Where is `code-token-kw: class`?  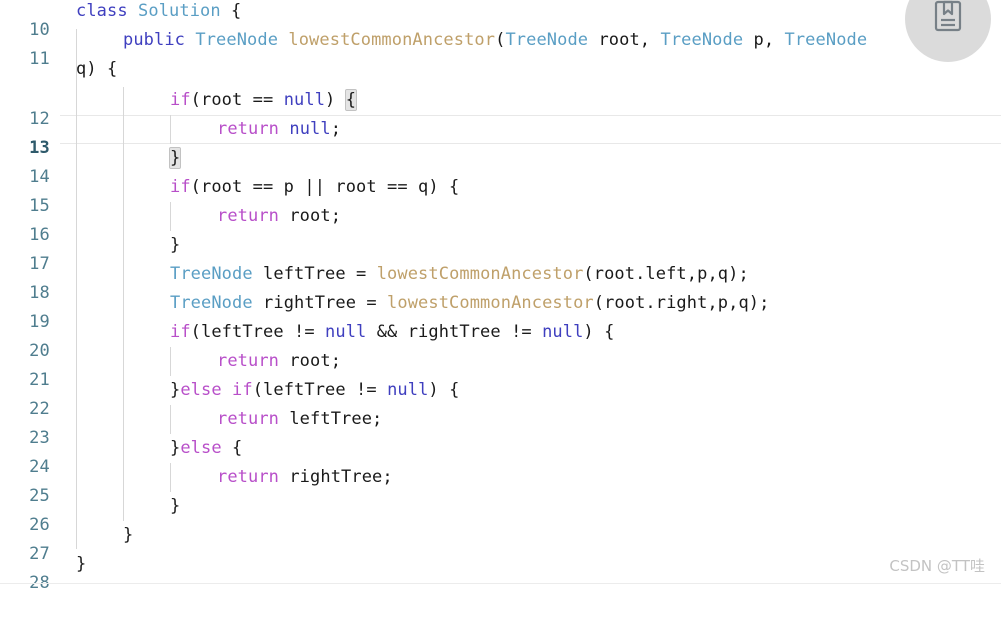
code-token-kw: class is located at coordinates (102, 11).